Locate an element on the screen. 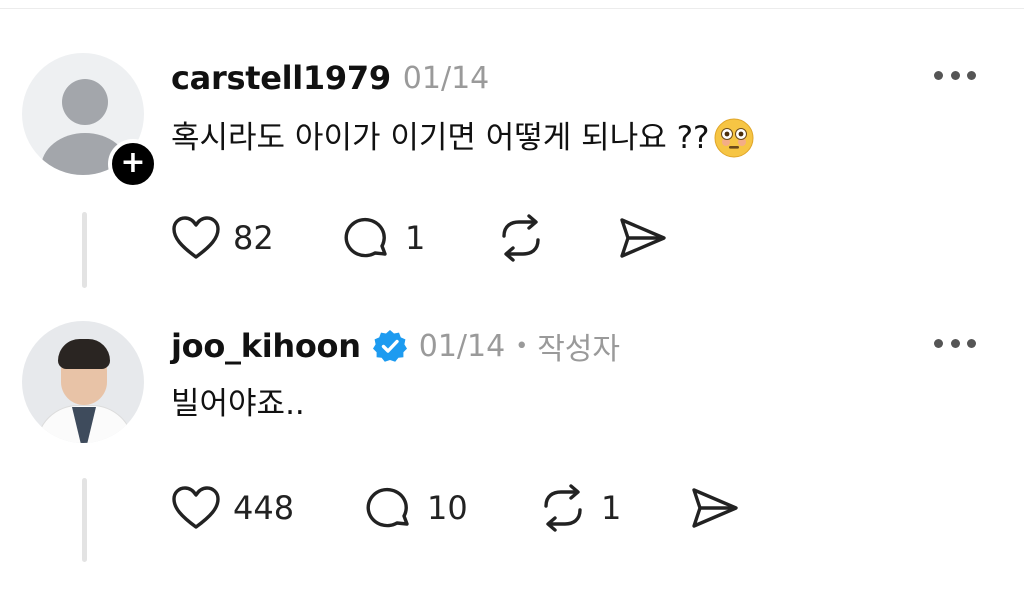 The height and width of the screenshot is (590, 1024). action-bar: 448 10 1 is located at coordinates (456, 508).